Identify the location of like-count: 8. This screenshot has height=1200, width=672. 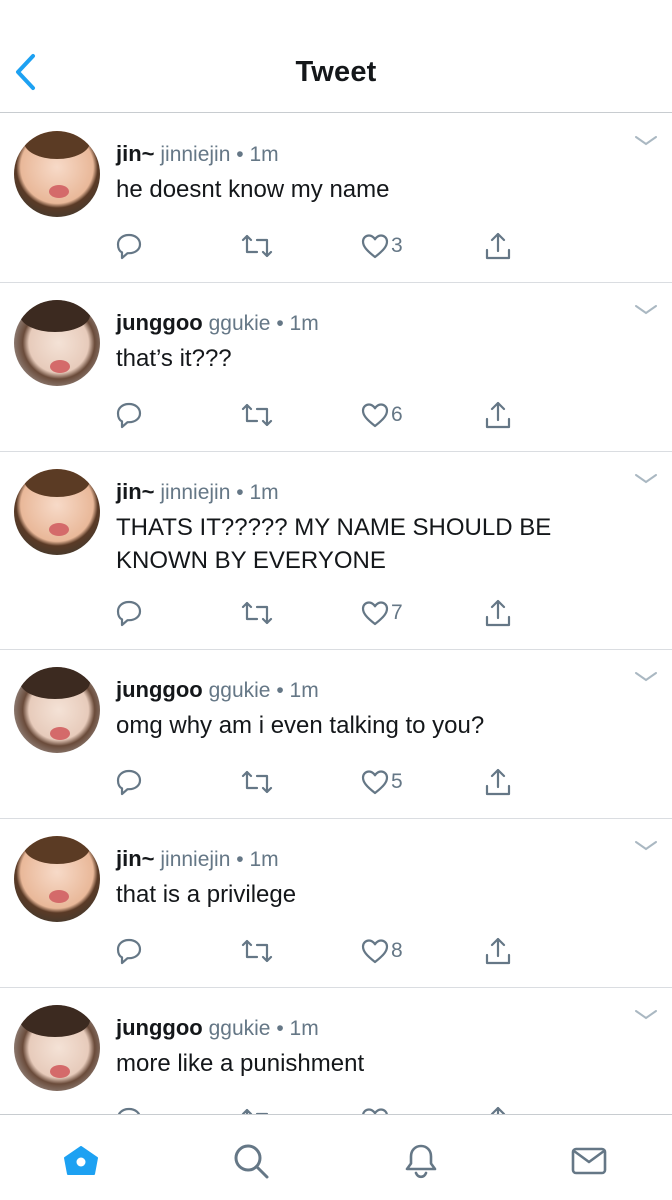
(397, 950).